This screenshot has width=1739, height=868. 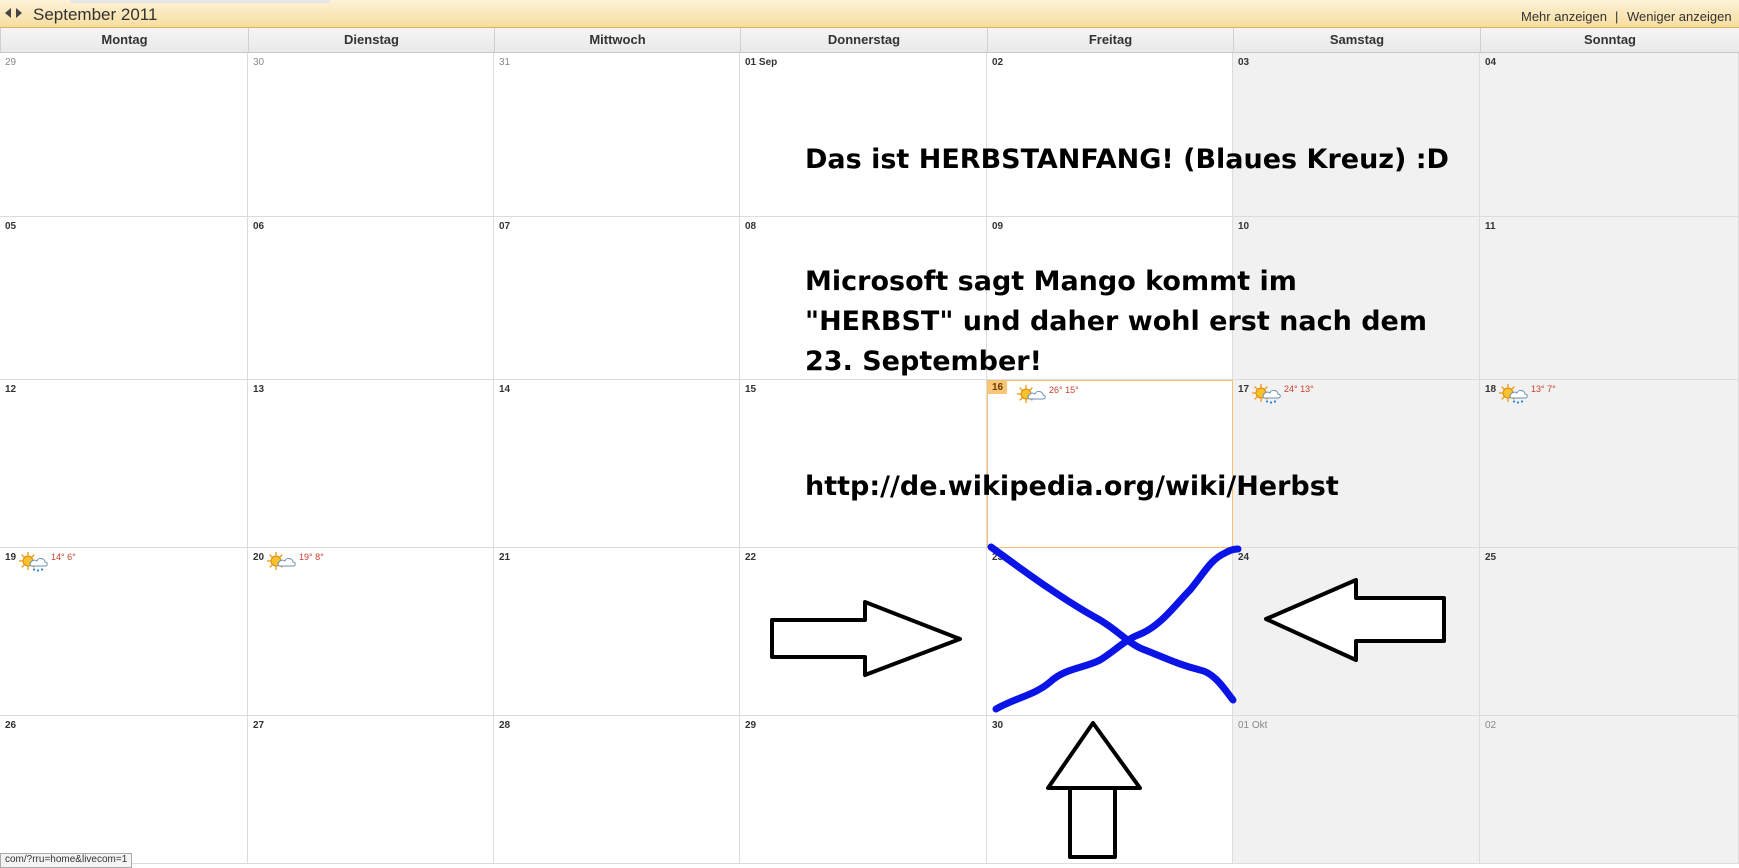 I want to click on next-month-icon, so click(x=19, y=13).